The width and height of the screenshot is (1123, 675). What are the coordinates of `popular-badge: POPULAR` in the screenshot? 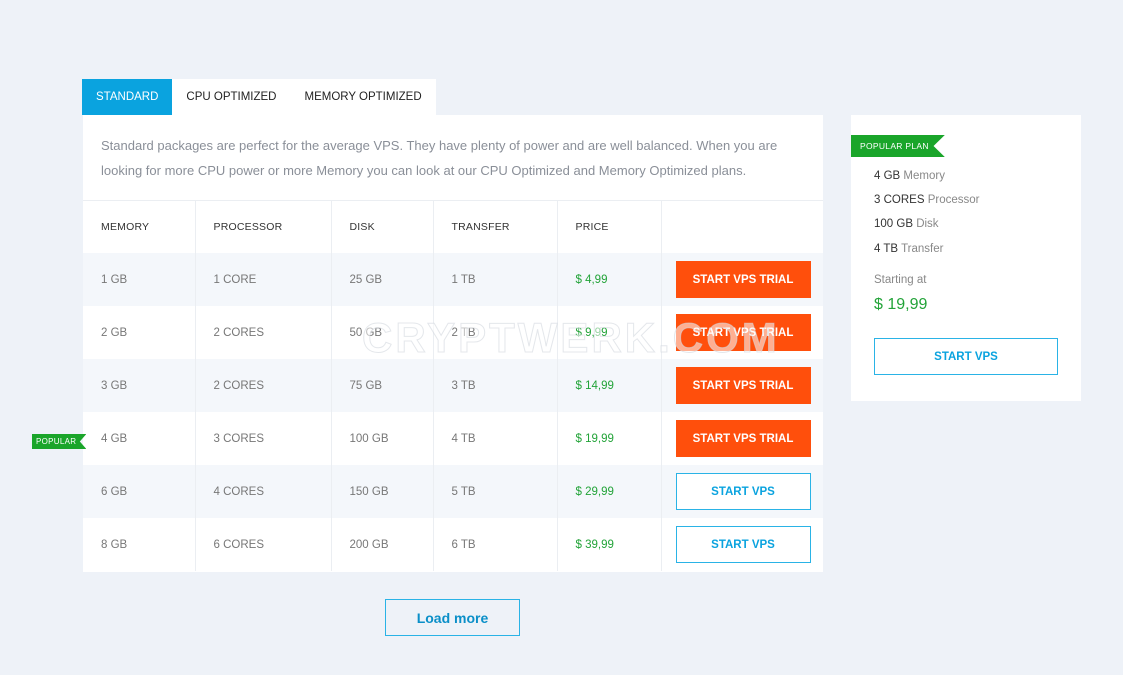 It's located at (59, 441).